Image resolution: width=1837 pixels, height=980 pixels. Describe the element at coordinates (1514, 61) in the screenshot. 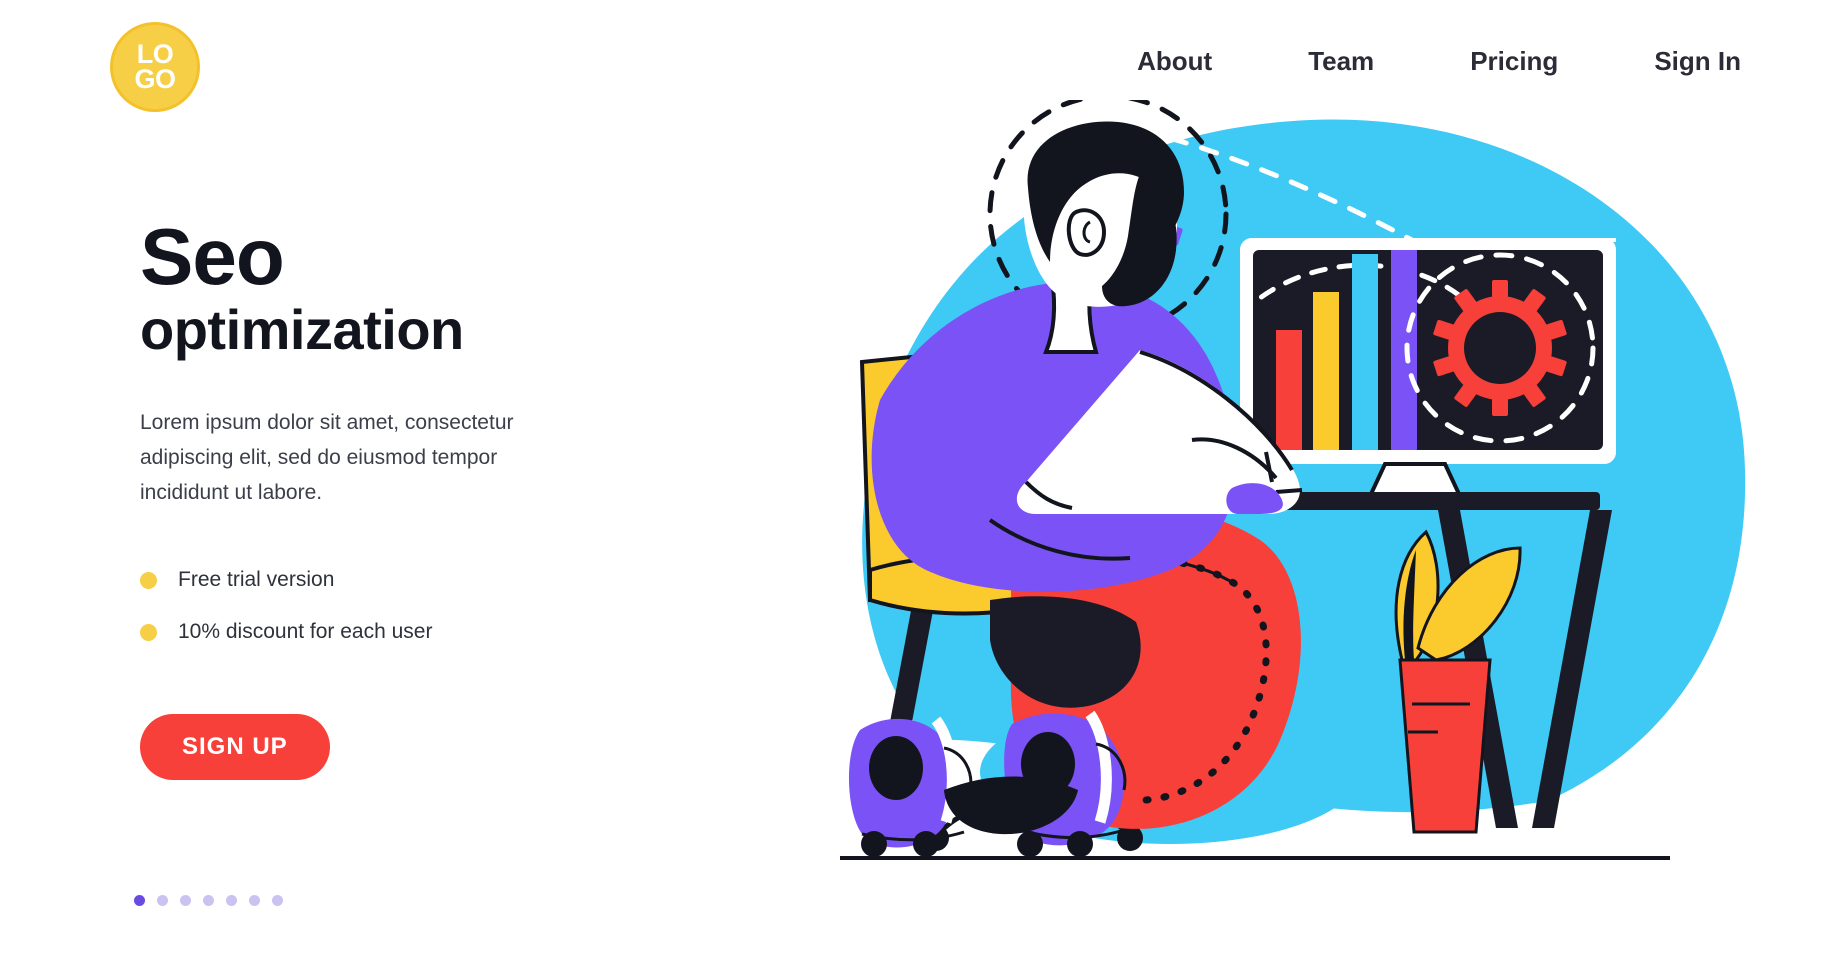

I see `nav-item-pricing: Pricing` at that location.